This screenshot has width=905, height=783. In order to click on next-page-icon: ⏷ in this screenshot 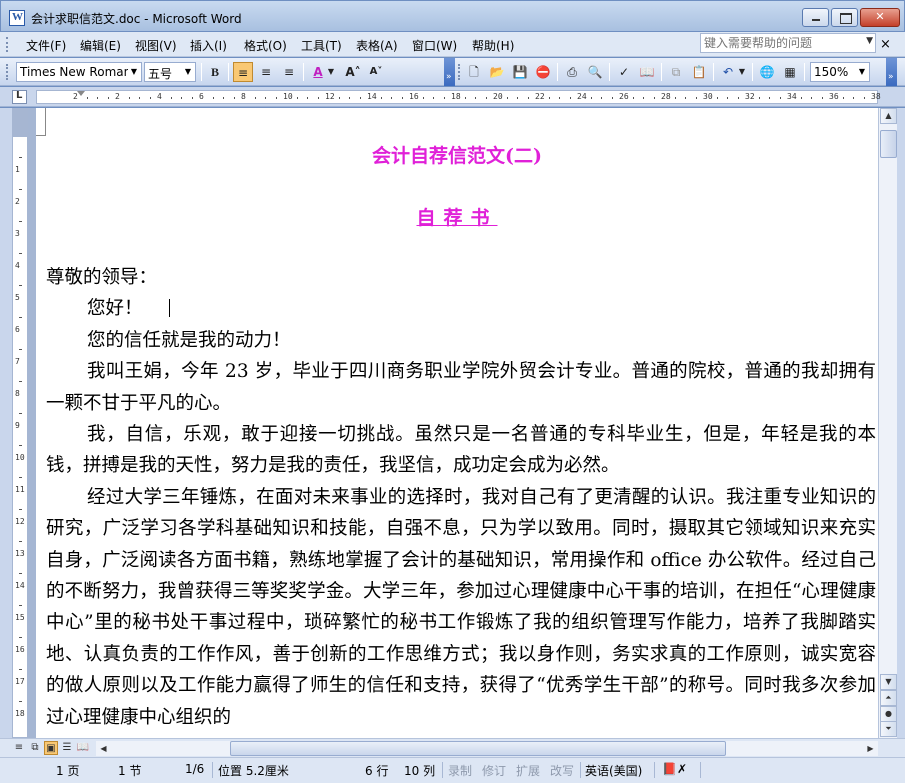, I will do `click(888, 729)`.